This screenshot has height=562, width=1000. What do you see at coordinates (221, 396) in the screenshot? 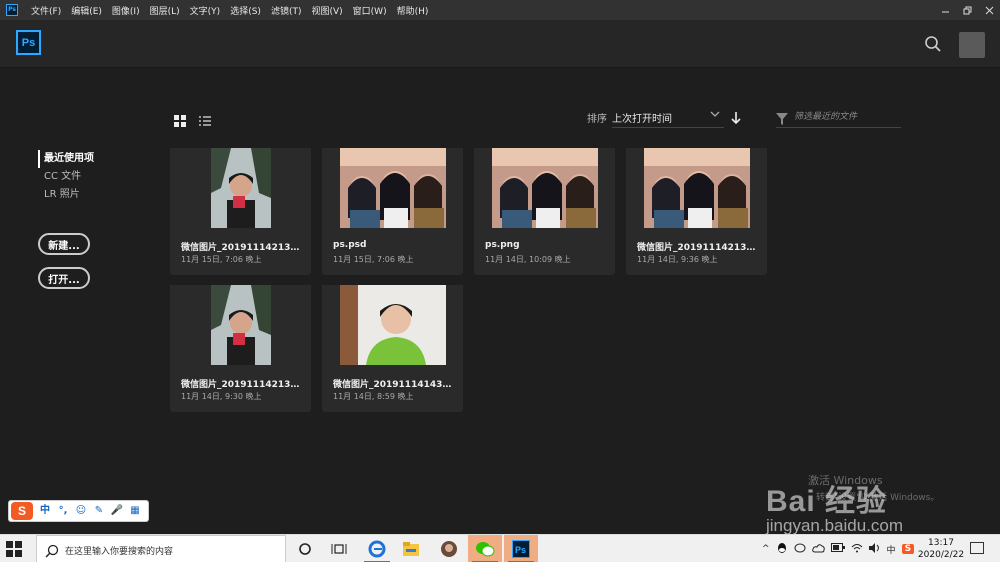
I see `file-date: 11月 14日, 9:30 晚上` at bounding box center [221, 396].